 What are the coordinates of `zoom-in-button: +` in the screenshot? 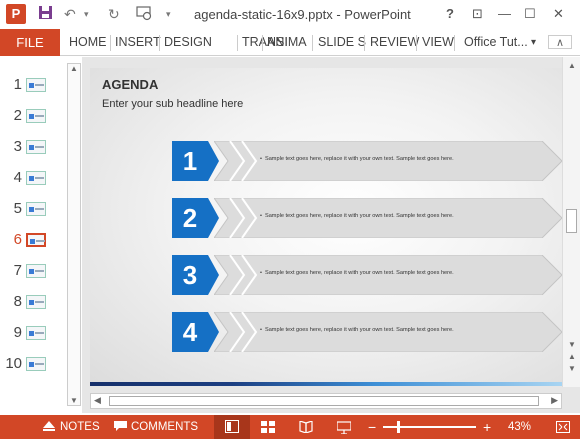 It's located at (487, 427).